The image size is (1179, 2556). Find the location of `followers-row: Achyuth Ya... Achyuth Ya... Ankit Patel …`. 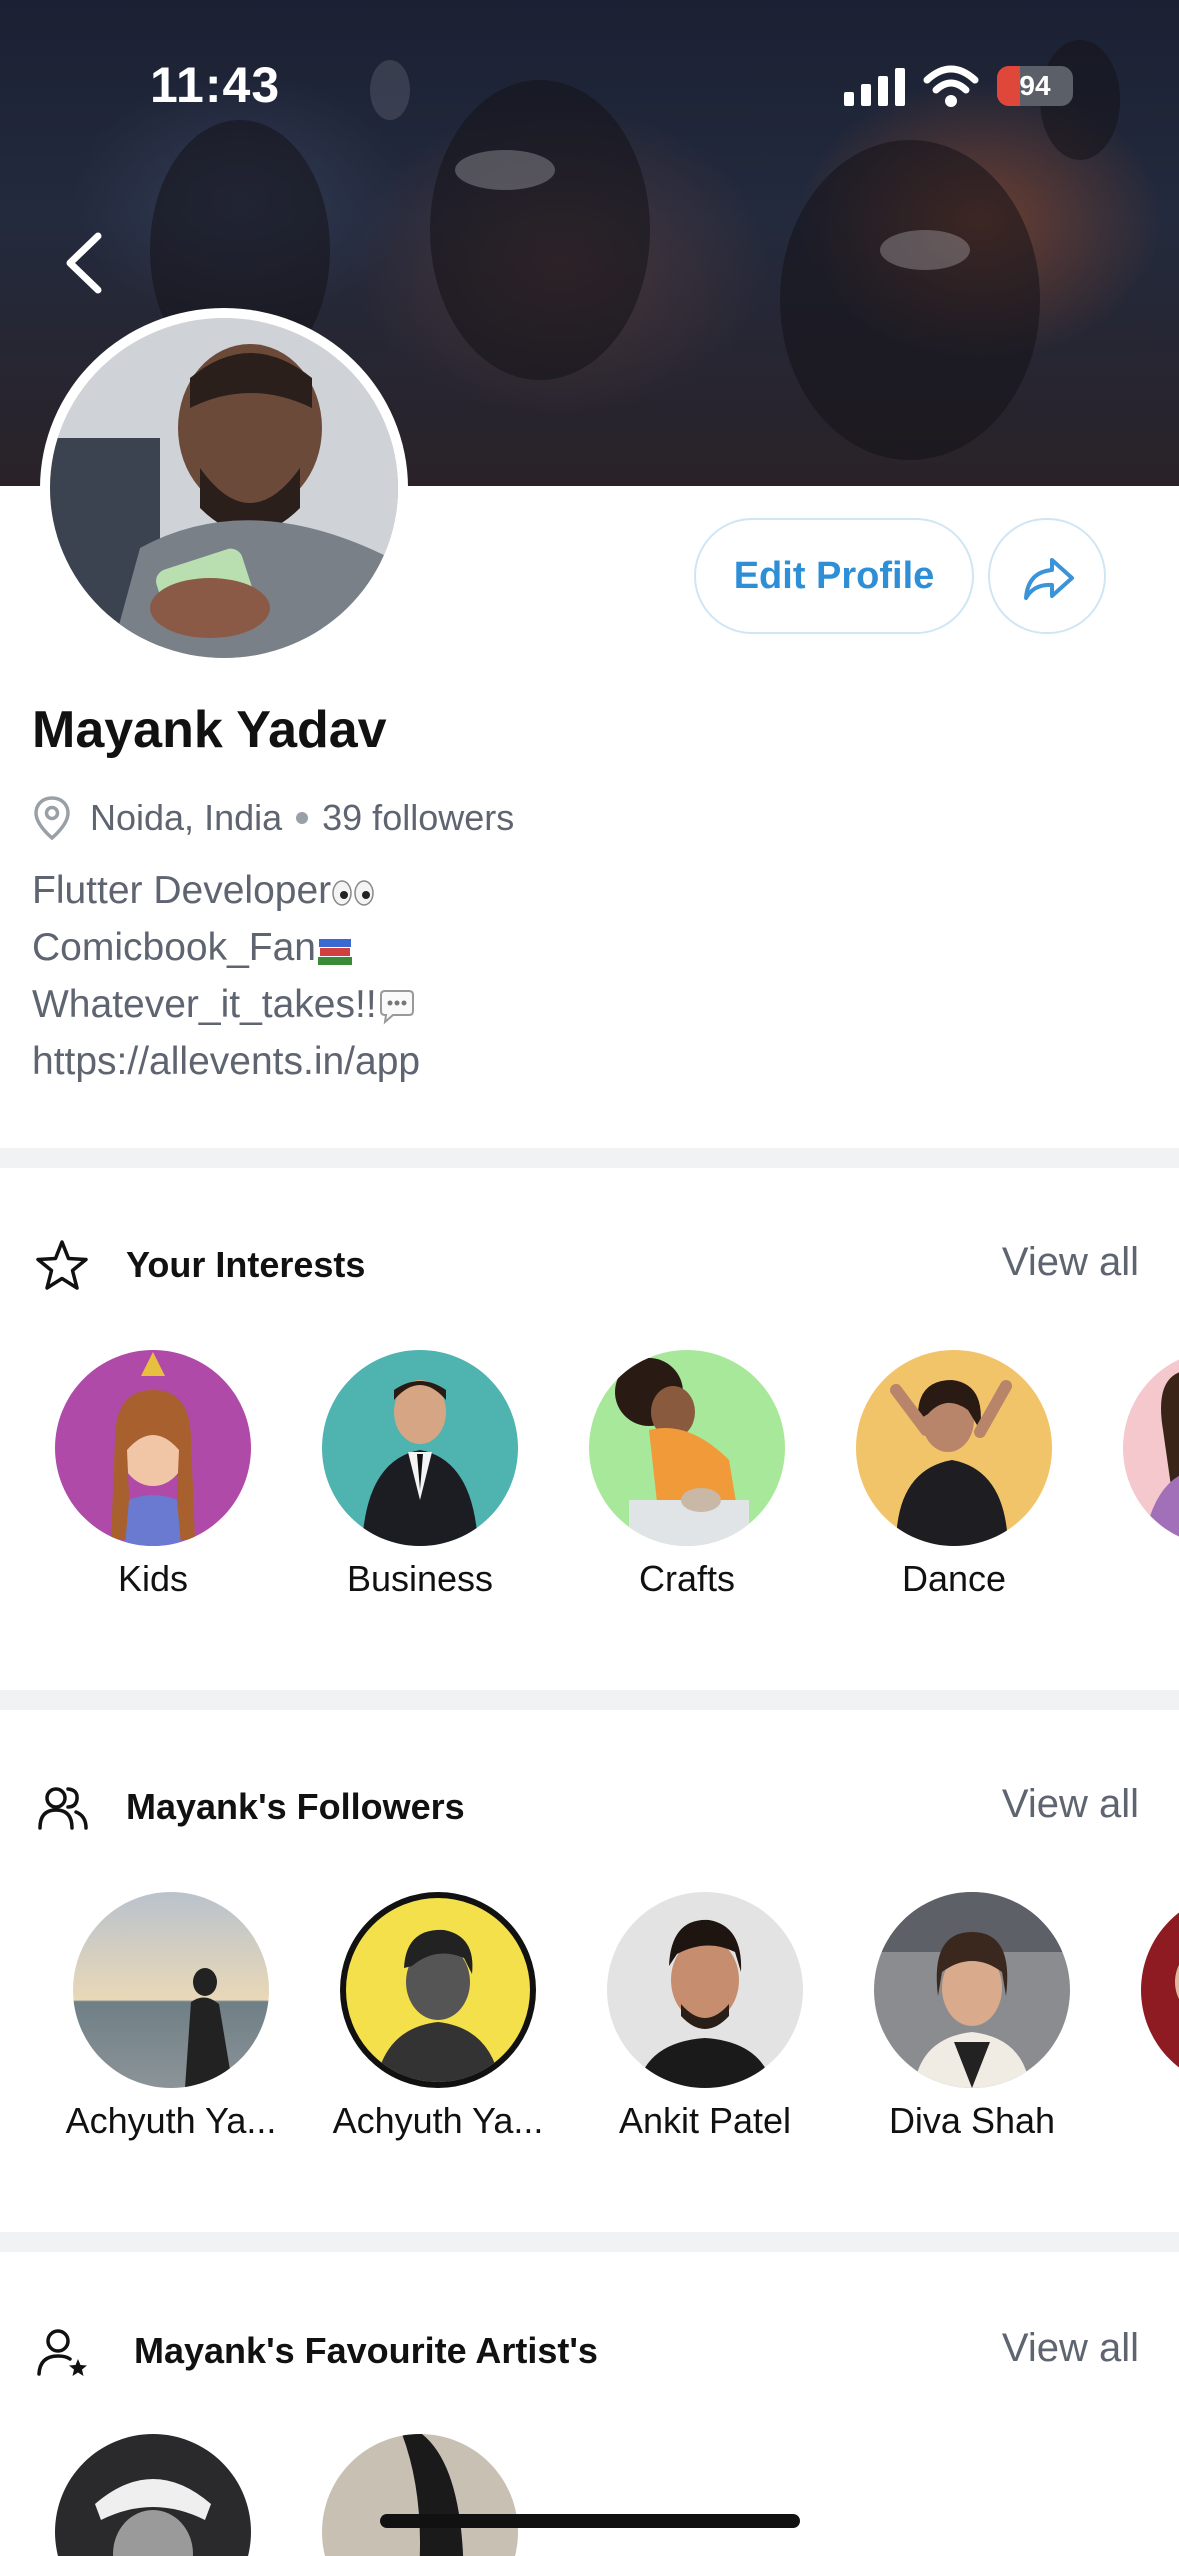

followers-row: Achyuth Ya... Achyuth Ya... Ankit Patel … is located at coordinates (589, 2028).